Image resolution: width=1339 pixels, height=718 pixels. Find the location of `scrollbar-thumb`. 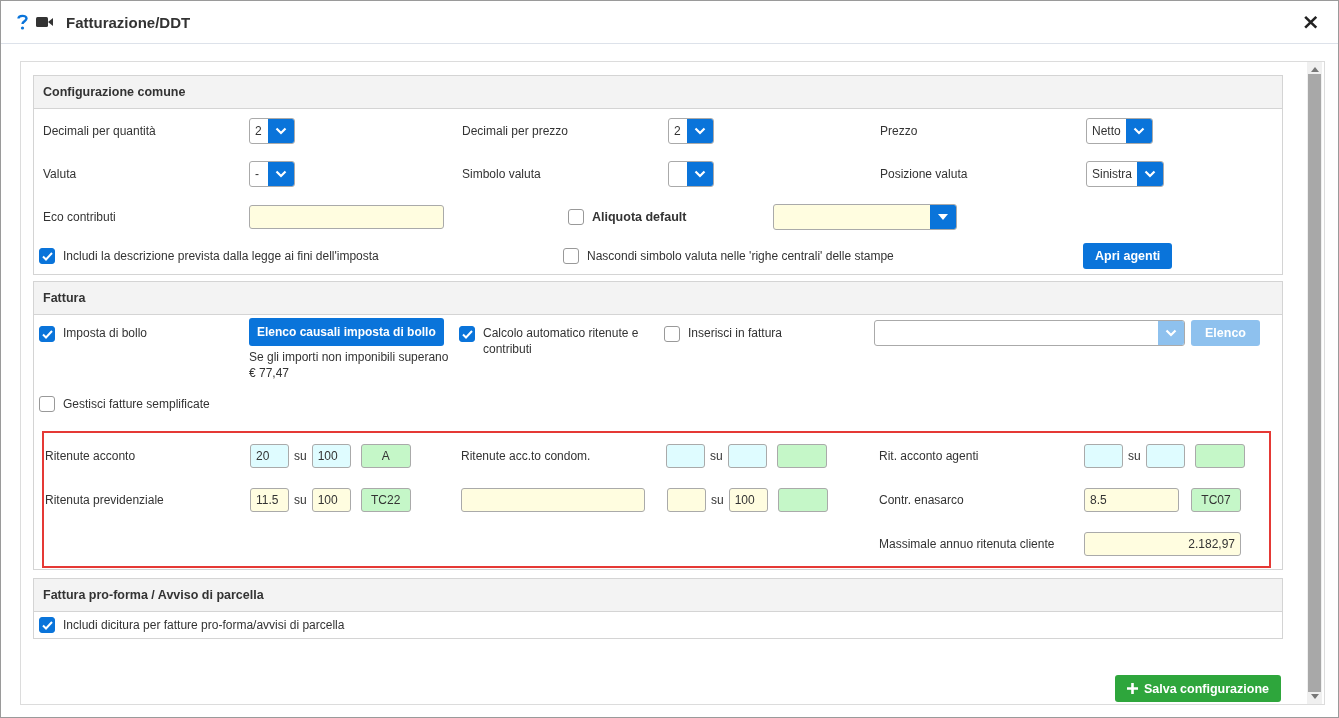

scrollbar-thumb is located at coordinates (1314, 383).